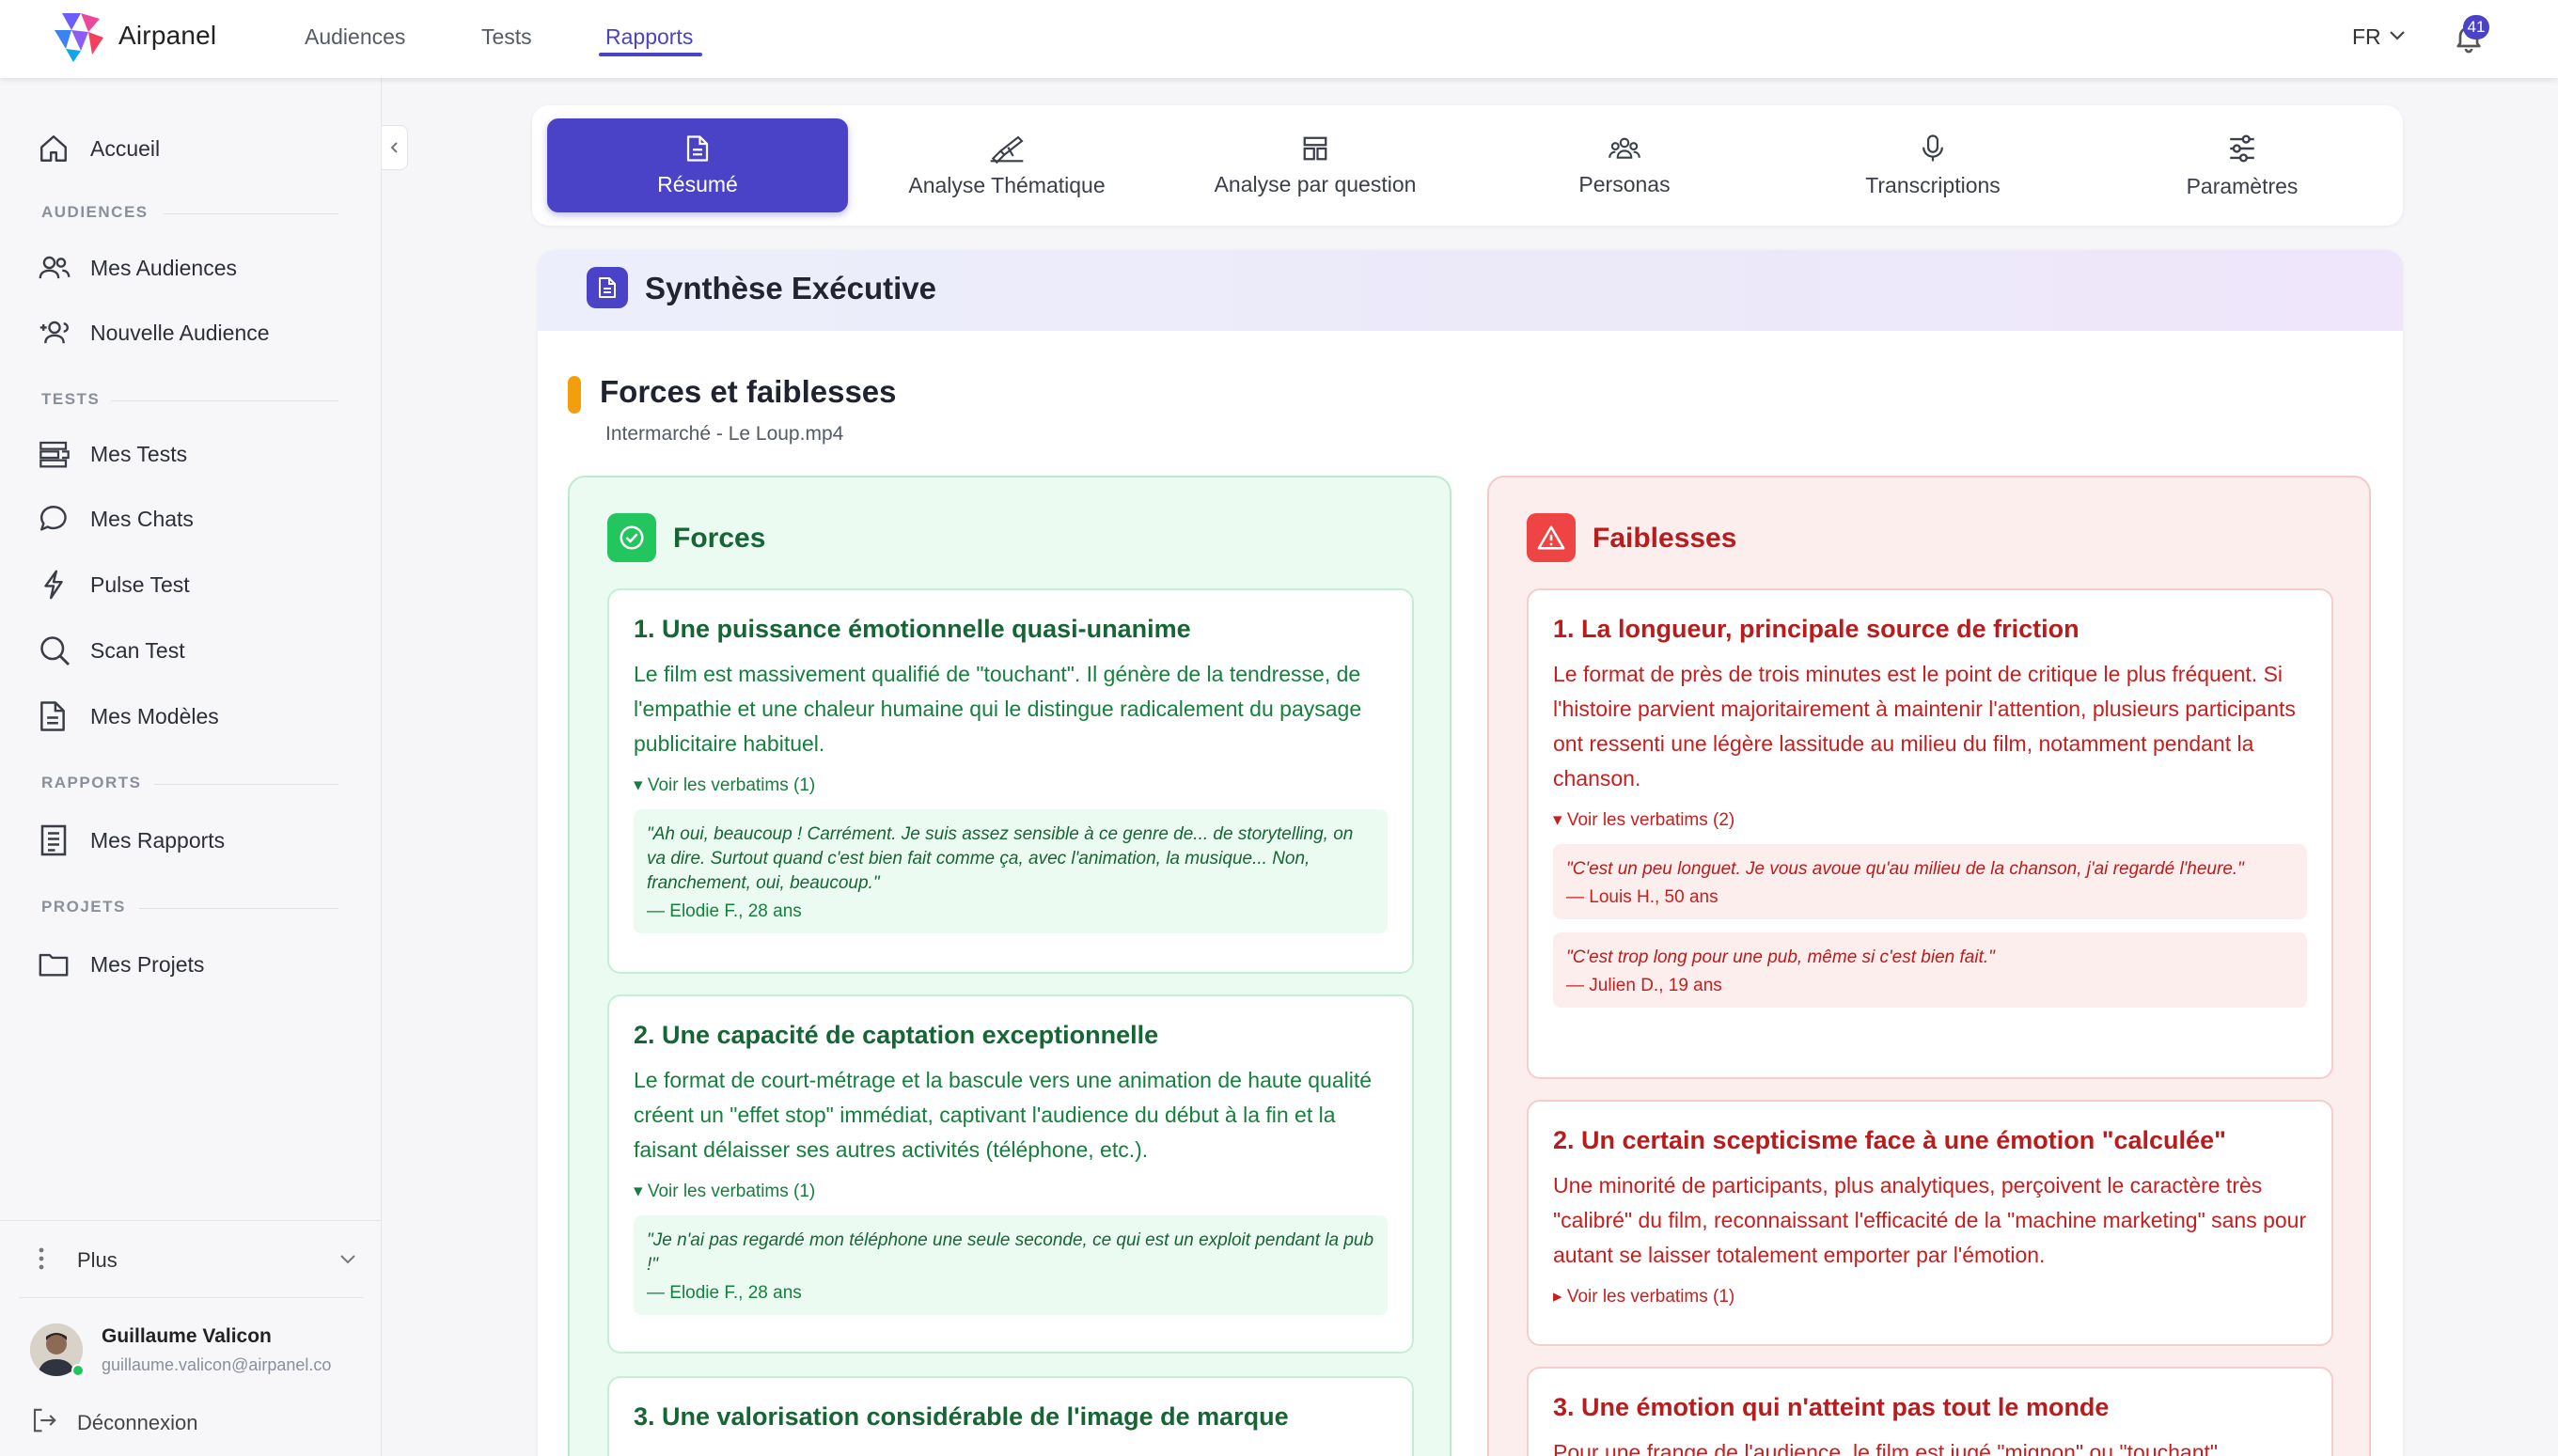 This screenshot has height=1456, width=2558. Describe the element at coordinates (1932, 165) in the screenshot. I see `tab-transcriptions: Transcriptions` at that location.